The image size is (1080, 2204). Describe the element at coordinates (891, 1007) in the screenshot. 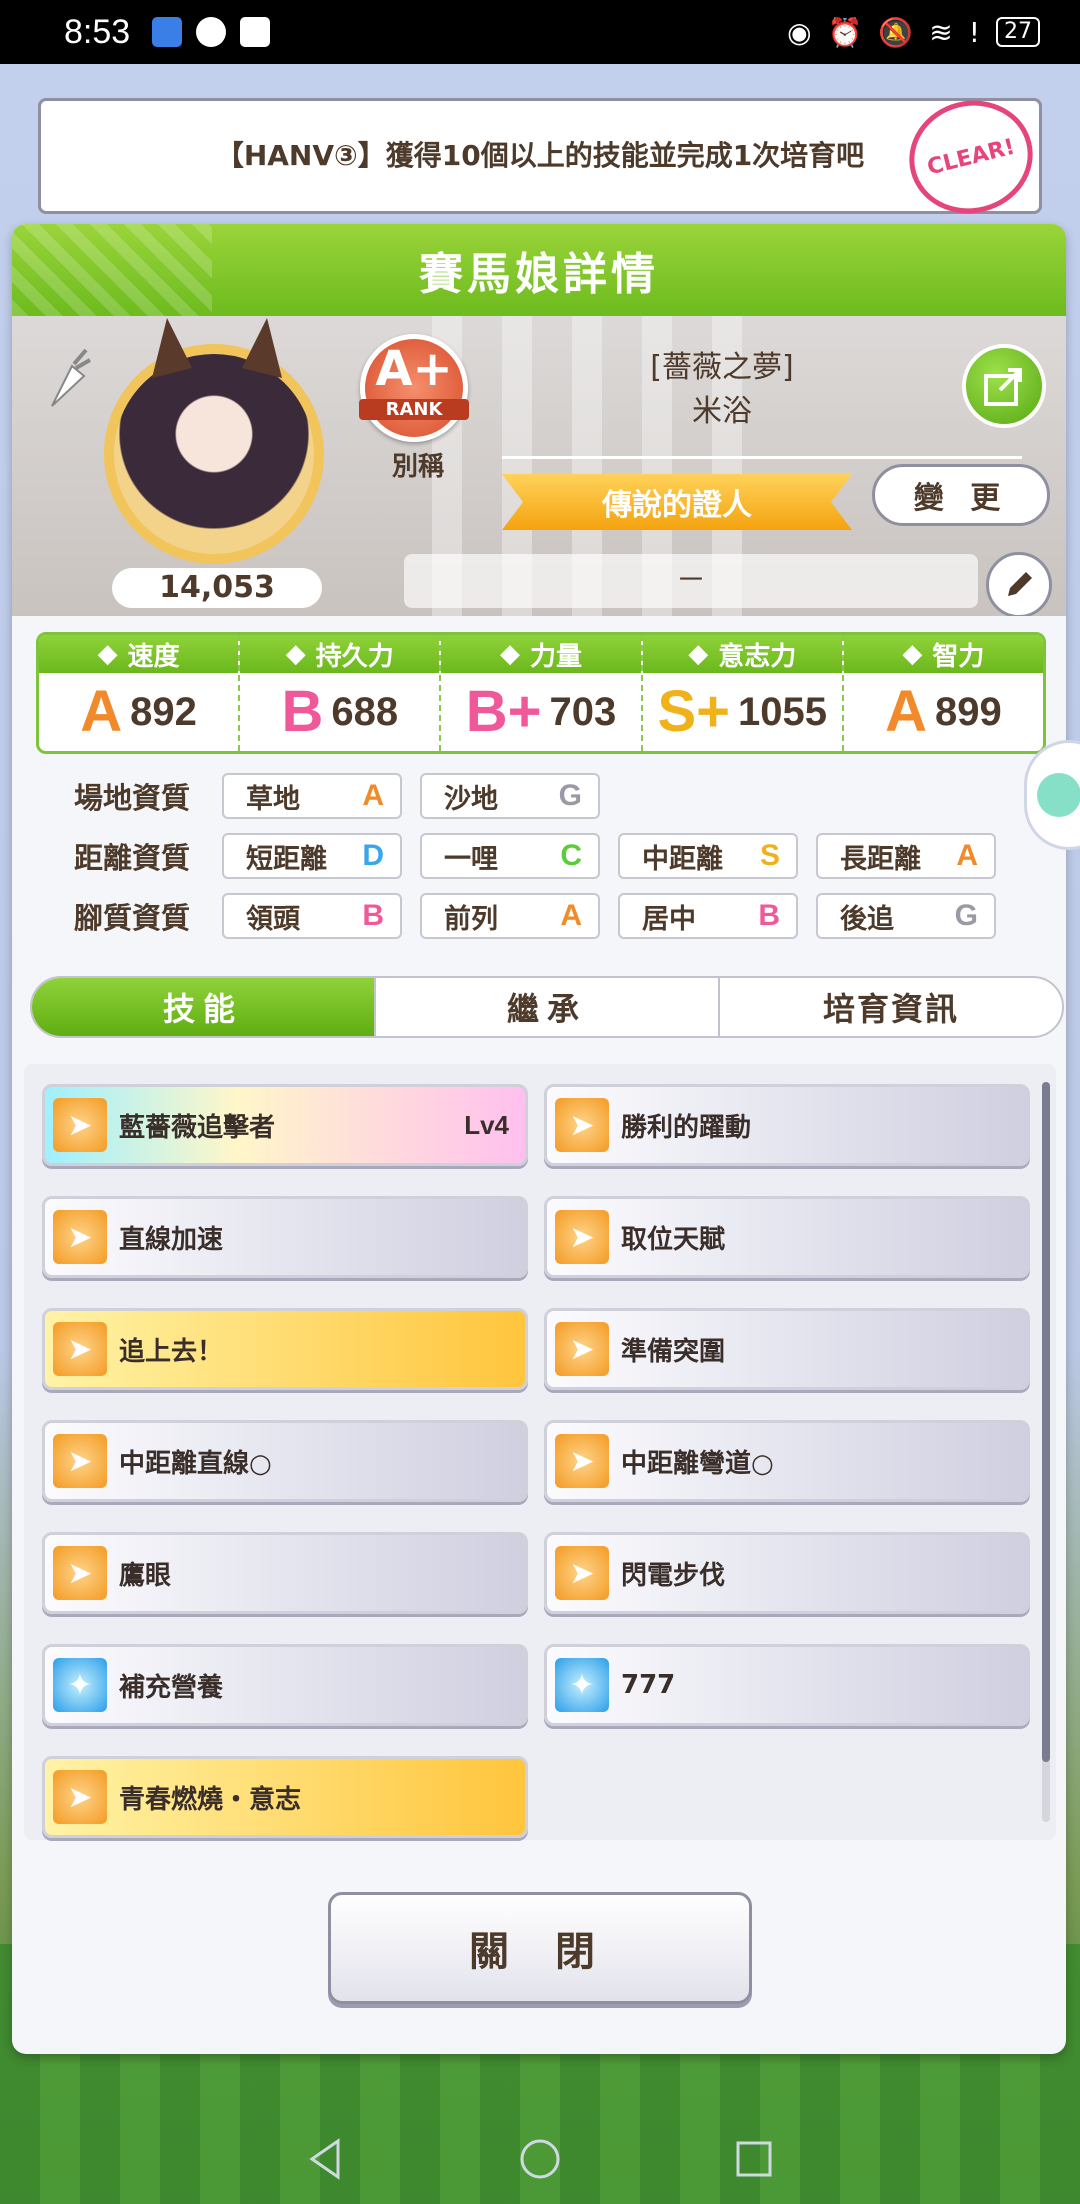

I see `tab-2: 培育資訊` at that location.